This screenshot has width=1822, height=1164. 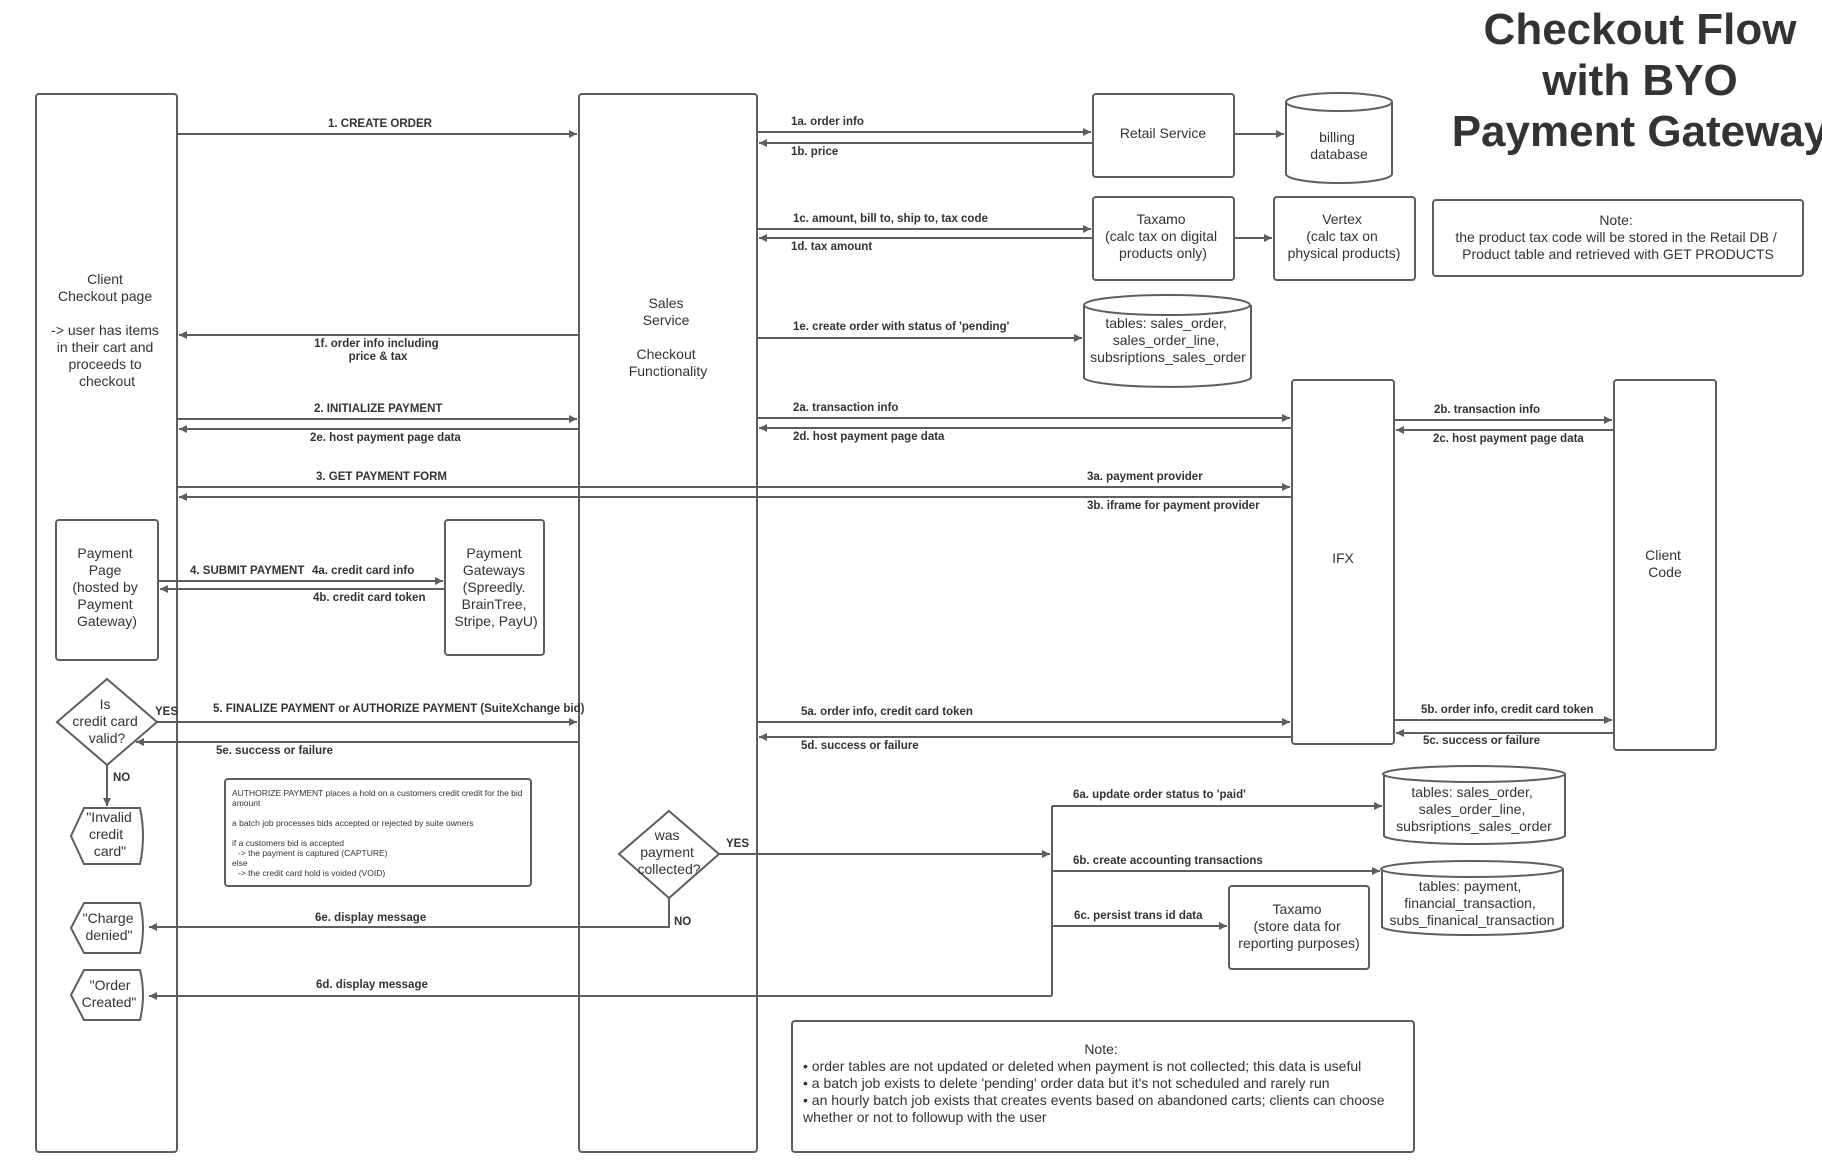 I want to click on invalid-credit-card-message: "Invalid credit card", so click(x=106, y=836).